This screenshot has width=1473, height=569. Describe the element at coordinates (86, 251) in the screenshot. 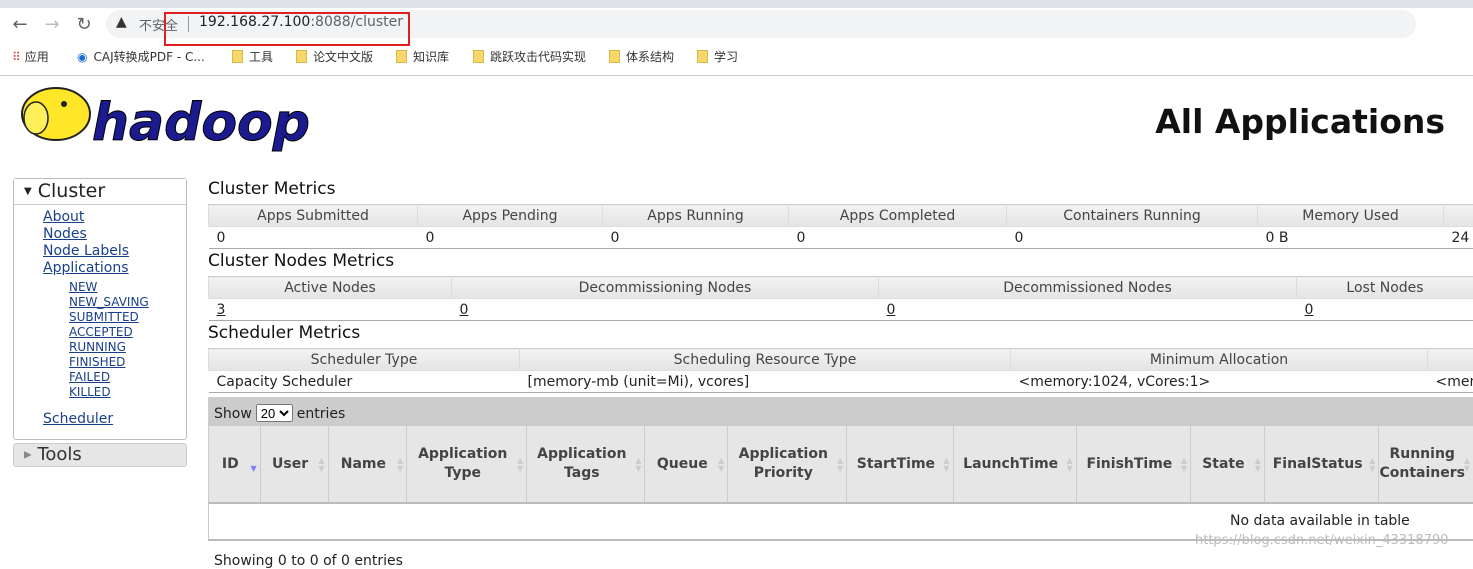

I see `sidebar-item-node-labels: Node Labels` at that location.